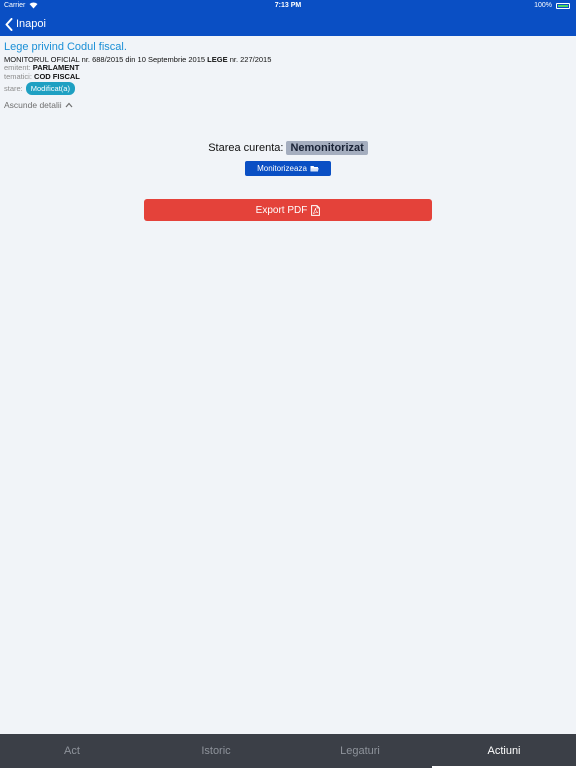 Image resolution: width=576 pixels, height=768 pixels. What do you see at coordinates (57, 76) in the screenshot?
I see `topic-value: COD FISCAL` at bounding box center [57, 76].